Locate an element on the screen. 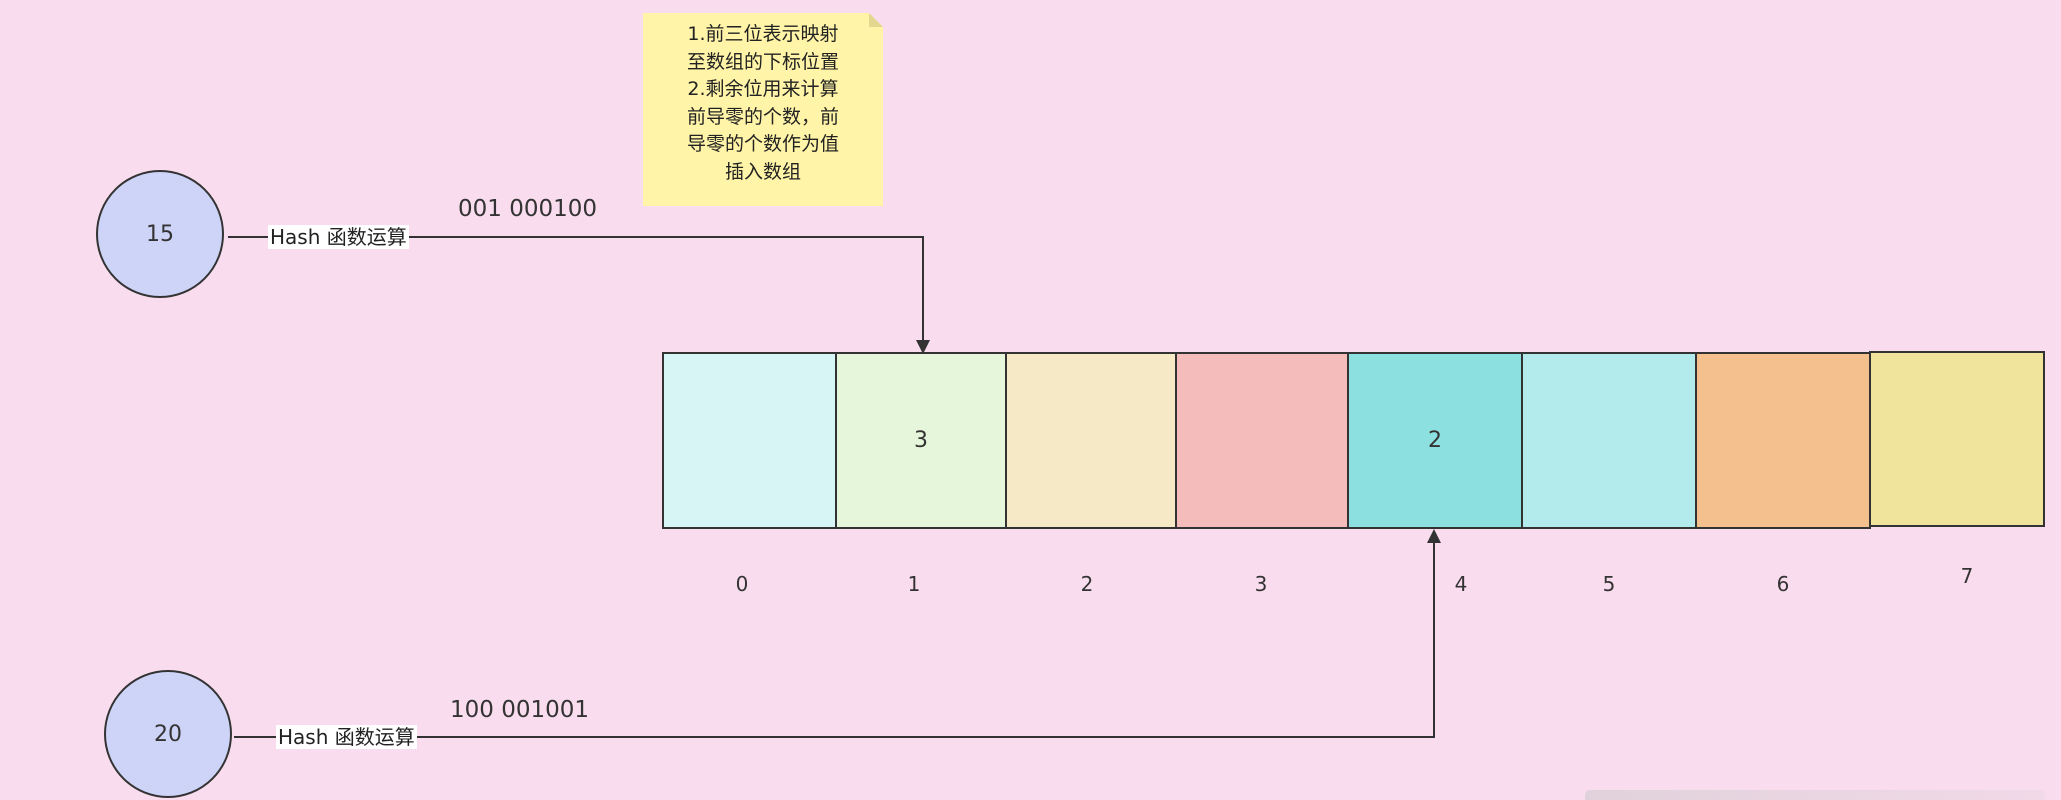  node-15: 15 is located at coordinates (160, 234).